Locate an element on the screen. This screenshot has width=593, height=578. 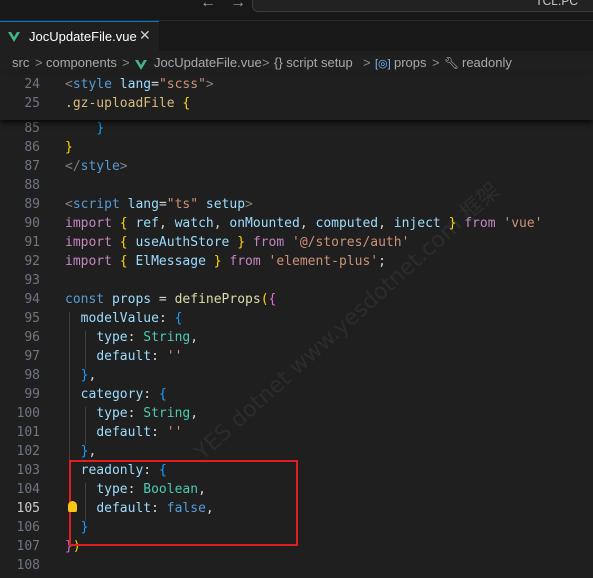
code-line: 89 <script lang="ts" setup> is located at coordinates (296, 204).